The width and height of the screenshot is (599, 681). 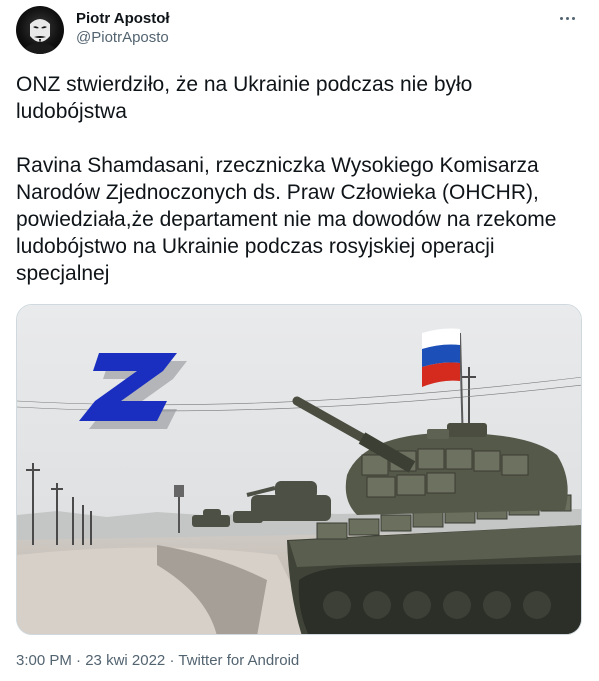 What do you see at coordinates (125, 660) in the screenshot?
I see `tweet-date: 23 kwi 2022` at bounding box center [125, 660].